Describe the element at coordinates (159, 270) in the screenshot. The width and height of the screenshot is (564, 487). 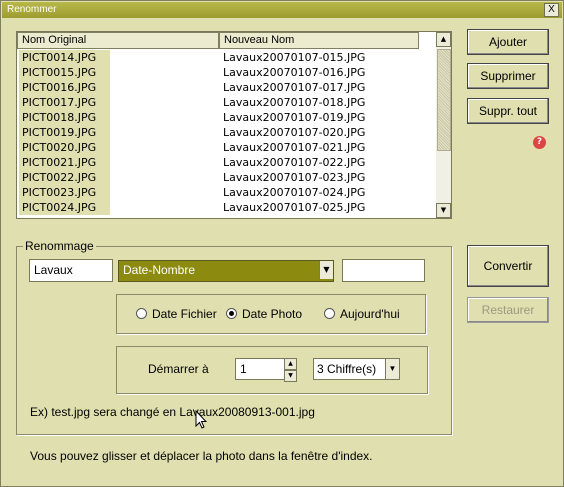
I see `format-select-value: Date-Nombre` at that location.